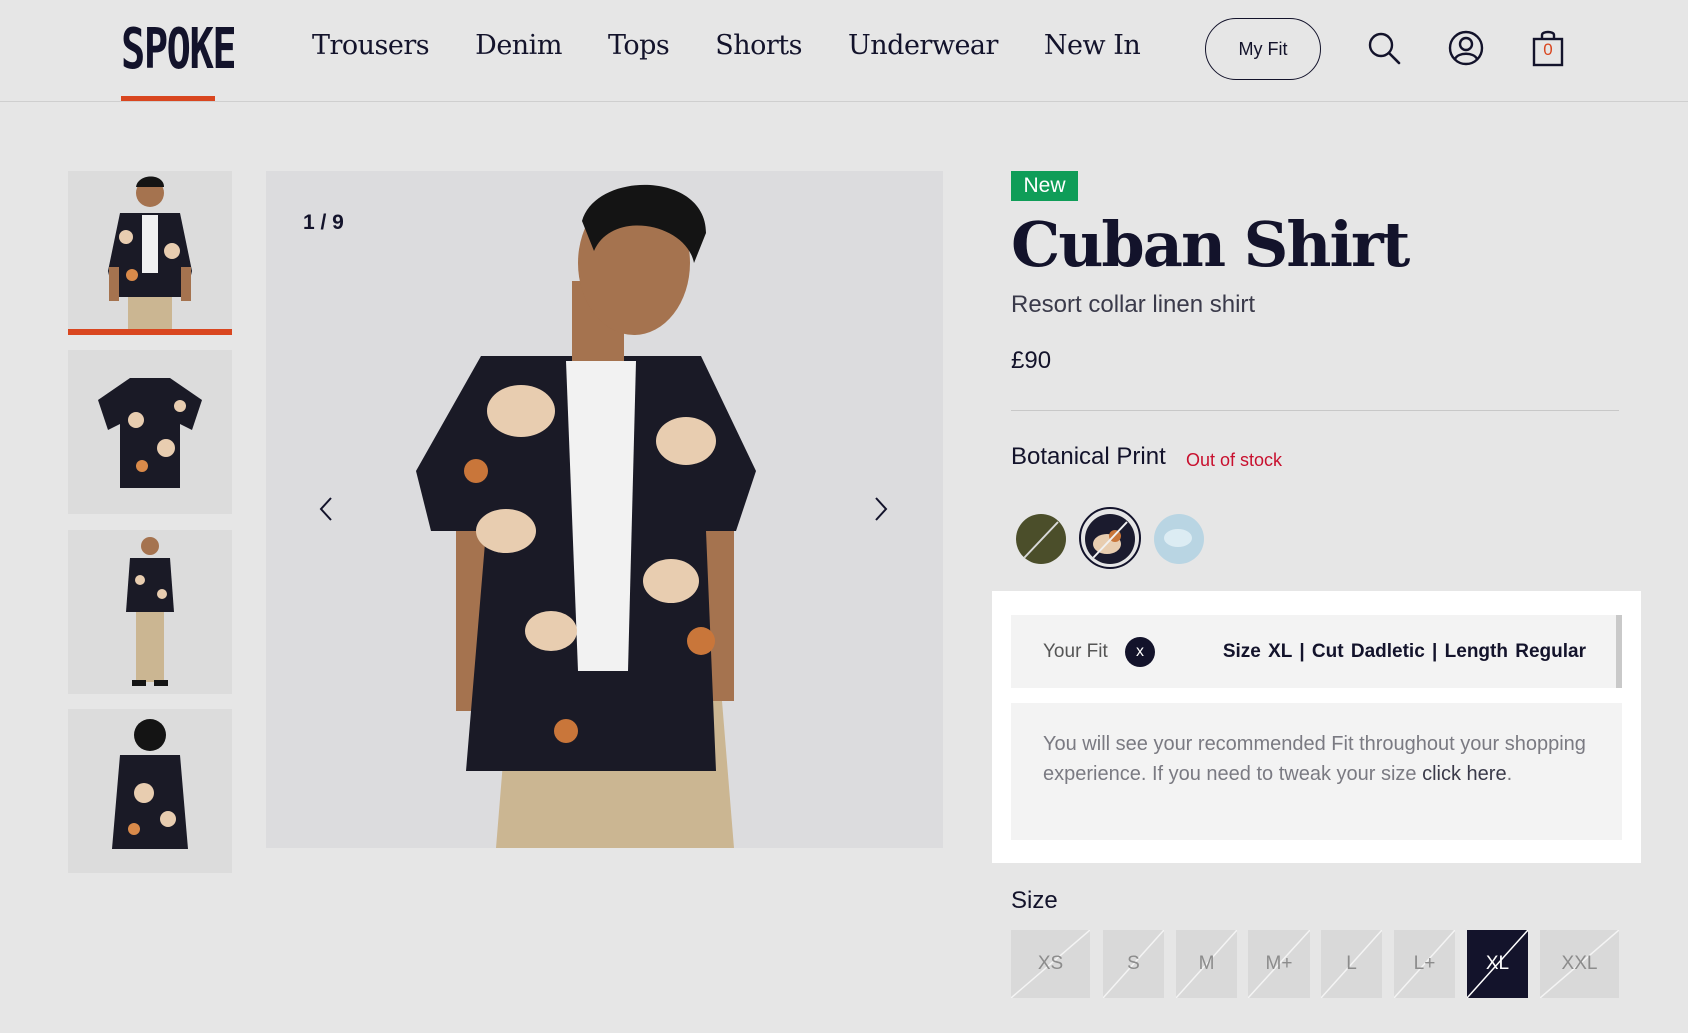  I want to click on your-fit-label: Your Fit, so click(1075, 651).